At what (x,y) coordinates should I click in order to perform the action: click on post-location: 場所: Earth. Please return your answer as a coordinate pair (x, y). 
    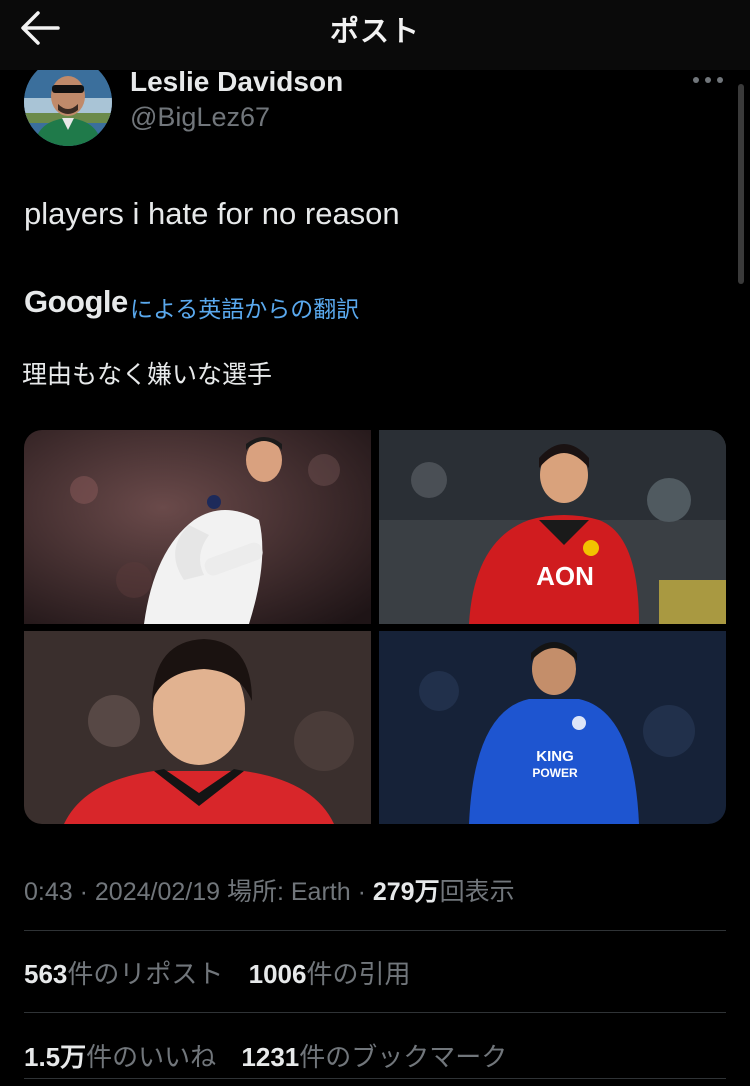
    Looking at the image, I should click on (288, 892).